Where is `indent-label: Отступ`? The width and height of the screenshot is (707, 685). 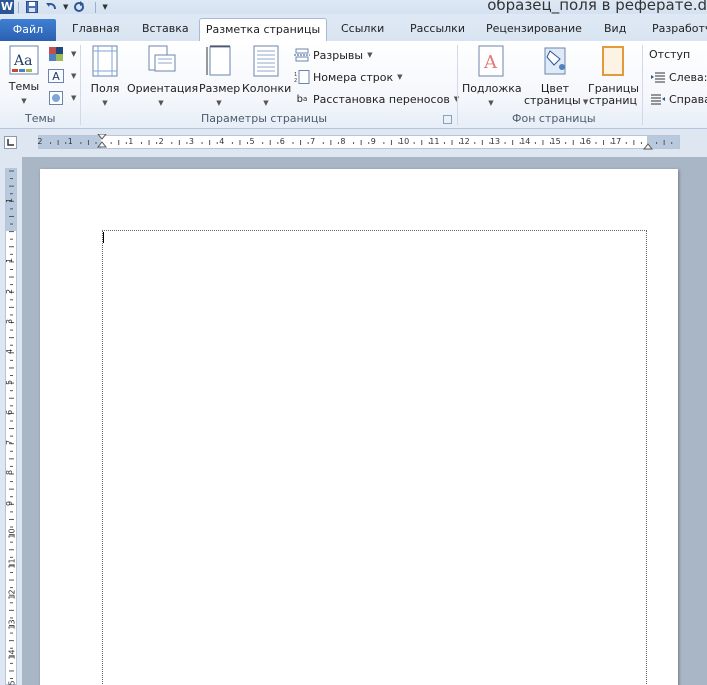
indent-label: Отступ is located at coordinates (670, 54).